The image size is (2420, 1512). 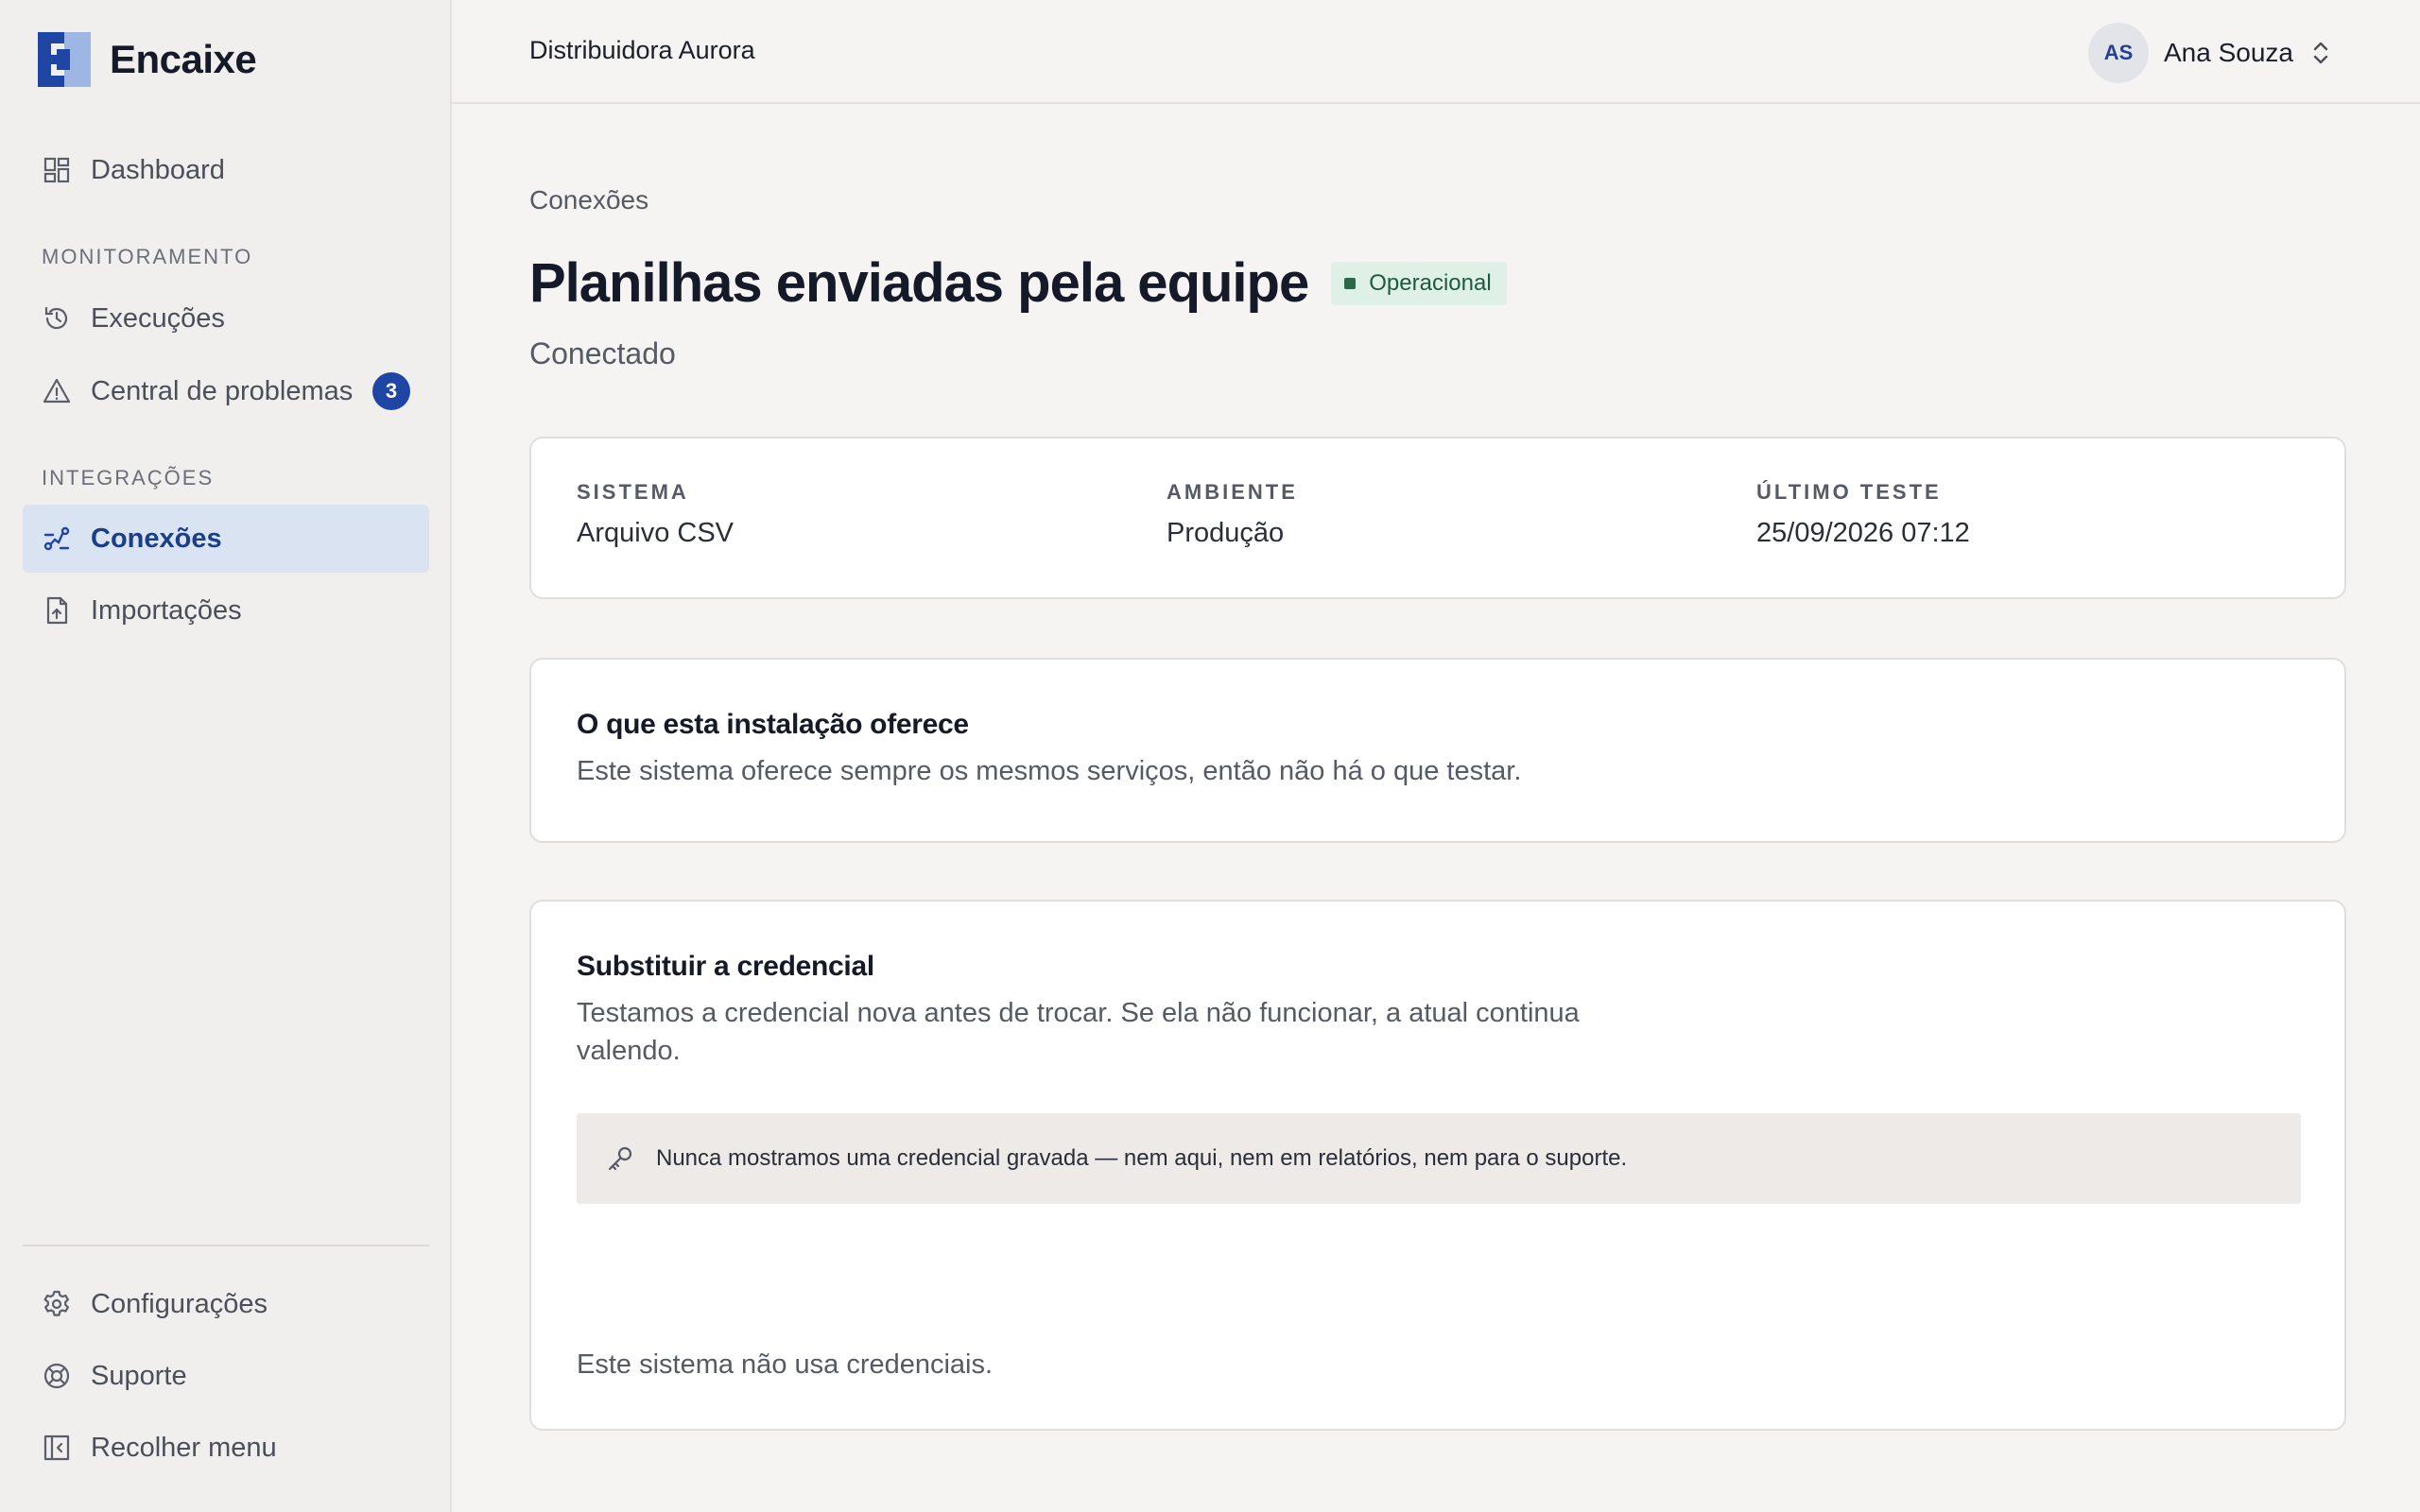 What do you see at coordinates (158, 169) in the screenshot?
I see `sidebar-item-label: Dashboard` at bounding box center [158, 169].